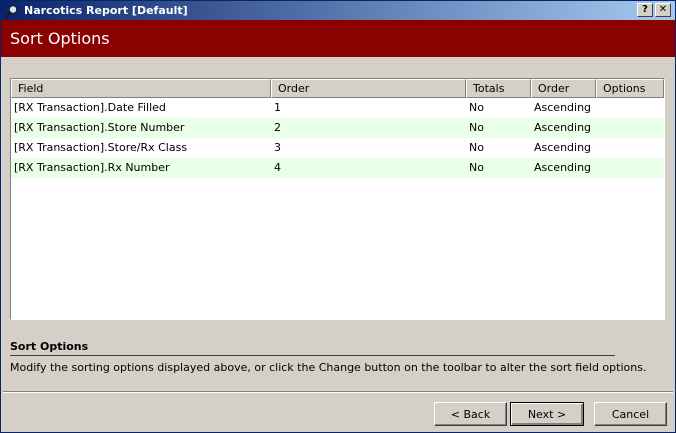  Describe the element at coordinates (277, 147) in the screenshot. I see `cell-order: 3` at that location.